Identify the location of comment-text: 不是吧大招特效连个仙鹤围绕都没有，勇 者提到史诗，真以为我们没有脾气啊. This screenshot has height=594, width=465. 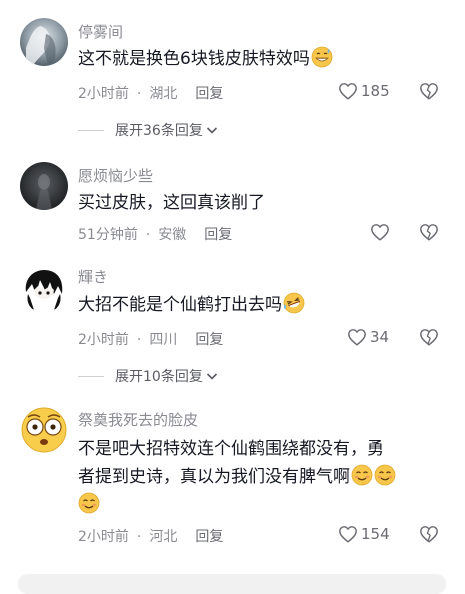
(259, 477).